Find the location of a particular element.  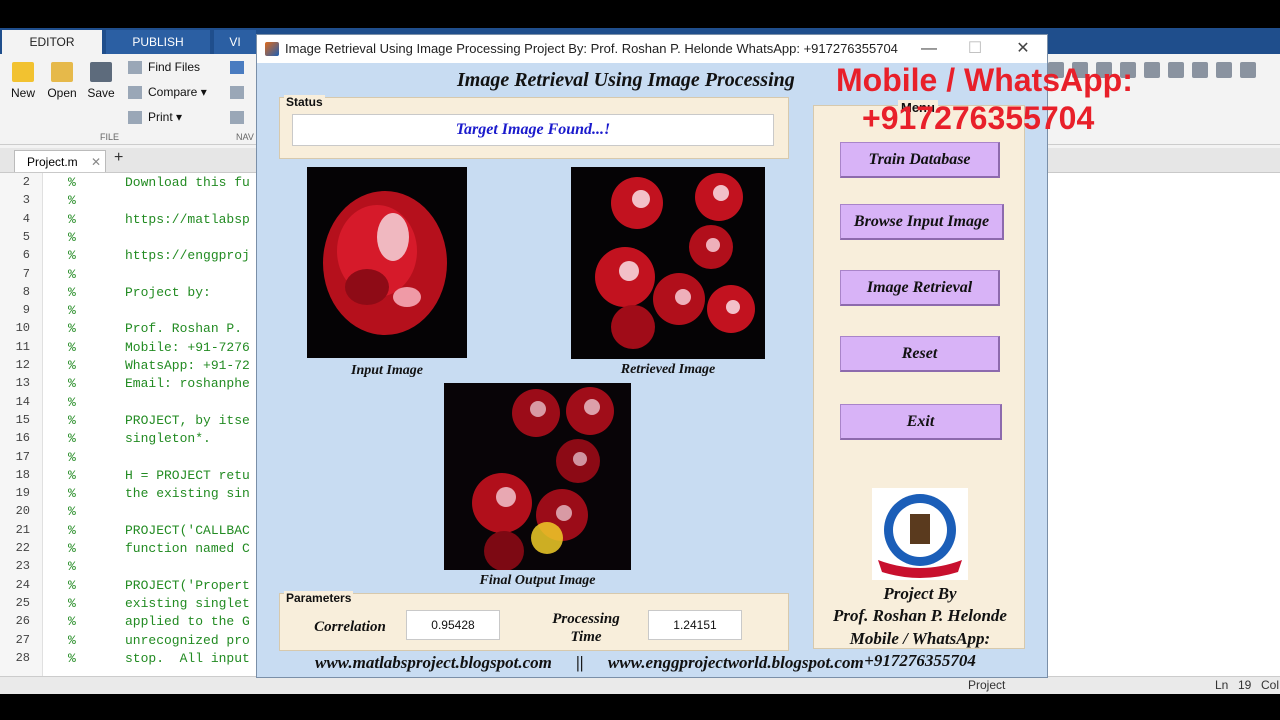

code-line: https://enggproj is located at coordinates (187, 256).